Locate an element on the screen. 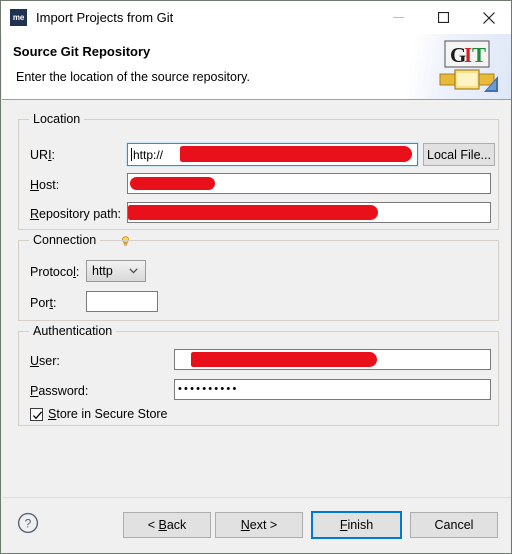  window-controls is located at coordinates (443, 17).